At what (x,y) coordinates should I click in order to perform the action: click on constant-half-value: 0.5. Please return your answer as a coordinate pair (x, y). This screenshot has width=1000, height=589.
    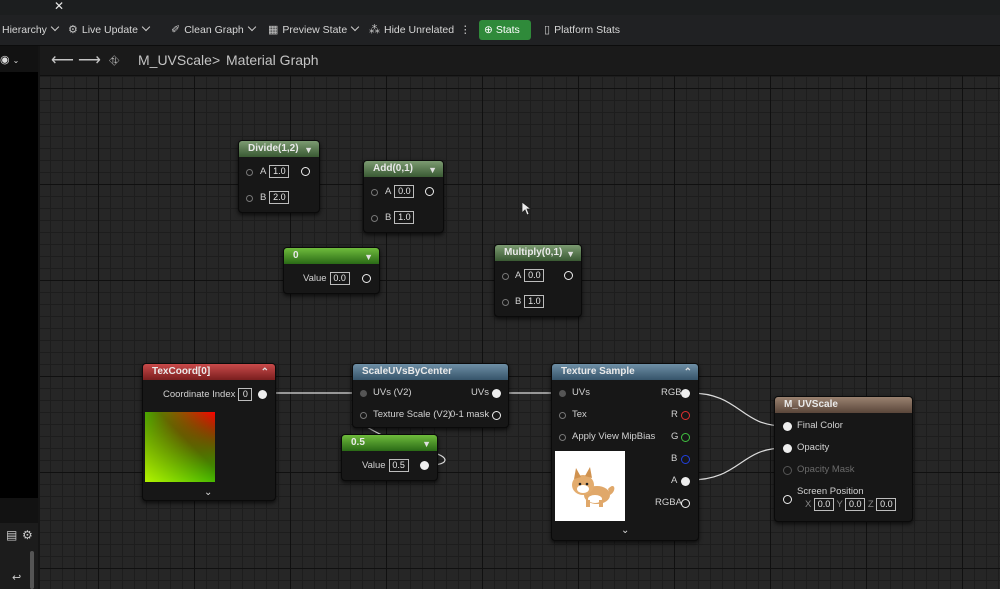
    Looking at the image, I should click on (398, 465).